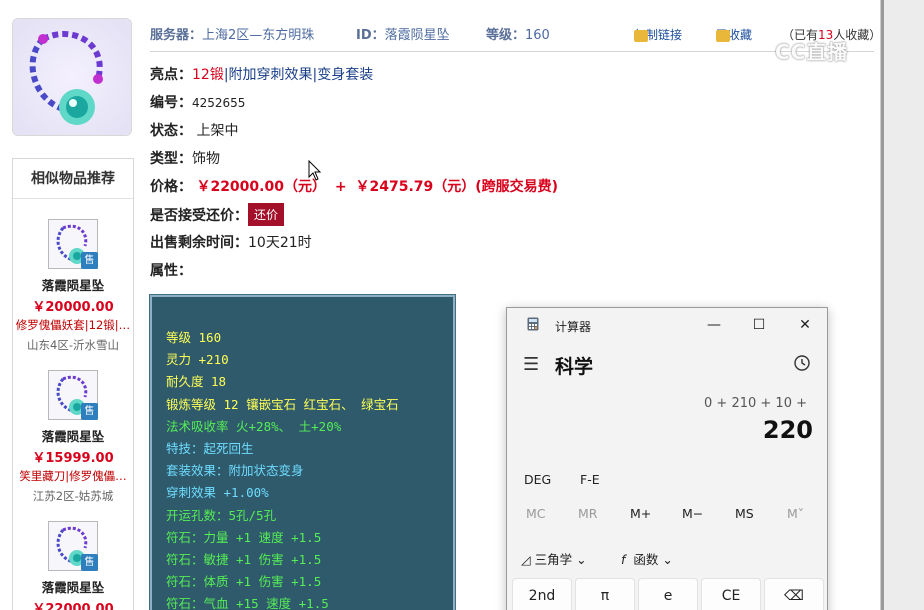 The height and width of the screenshot is (610, 924). Describe the element at coordinates (802, 363) in the screenshot. I see `history-icon` at that location.